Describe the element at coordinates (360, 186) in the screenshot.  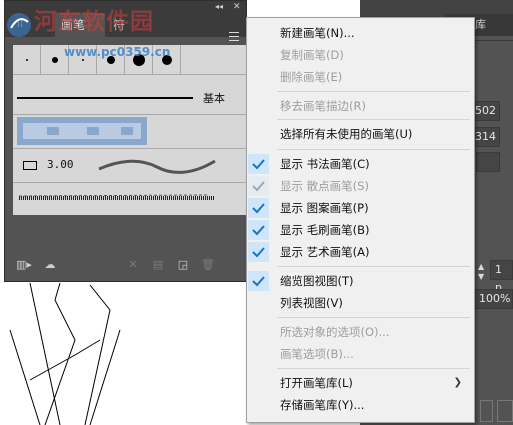
I see `menu-item-show-scatter: 显示 散点画笔(S)` at that location.